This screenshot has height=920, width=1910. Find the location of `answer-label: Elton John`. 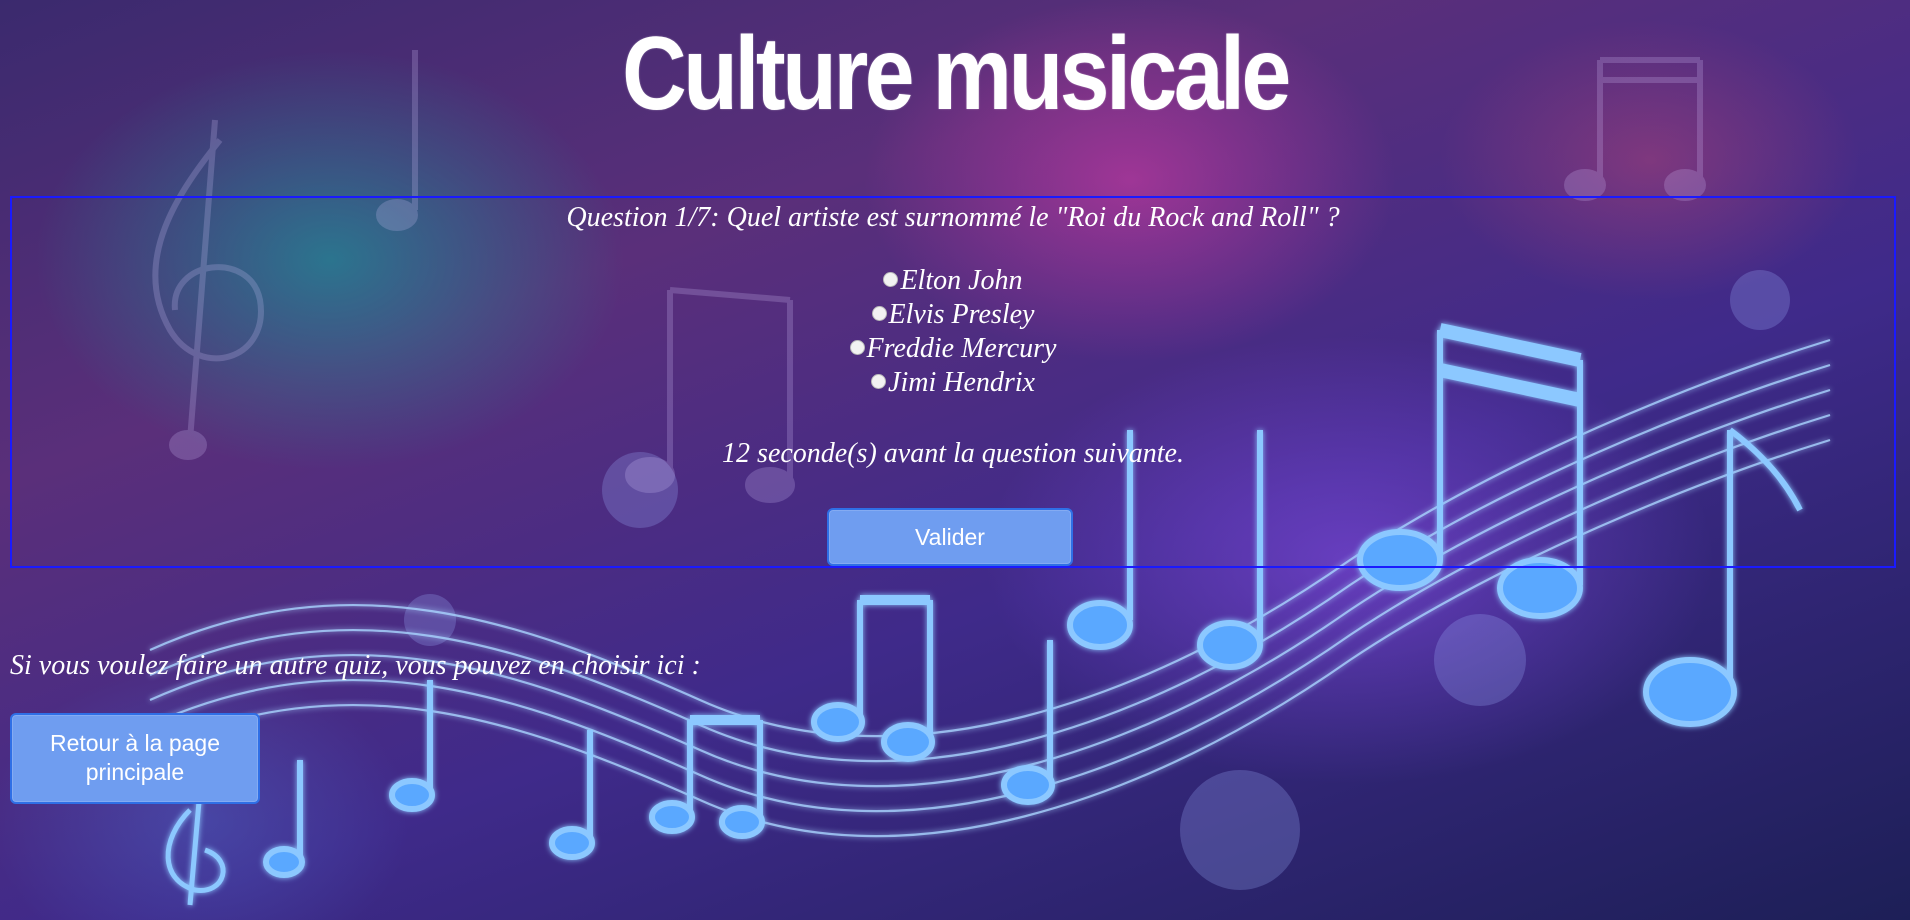

answer-label: Elton John is located at coordinates (961, 280).